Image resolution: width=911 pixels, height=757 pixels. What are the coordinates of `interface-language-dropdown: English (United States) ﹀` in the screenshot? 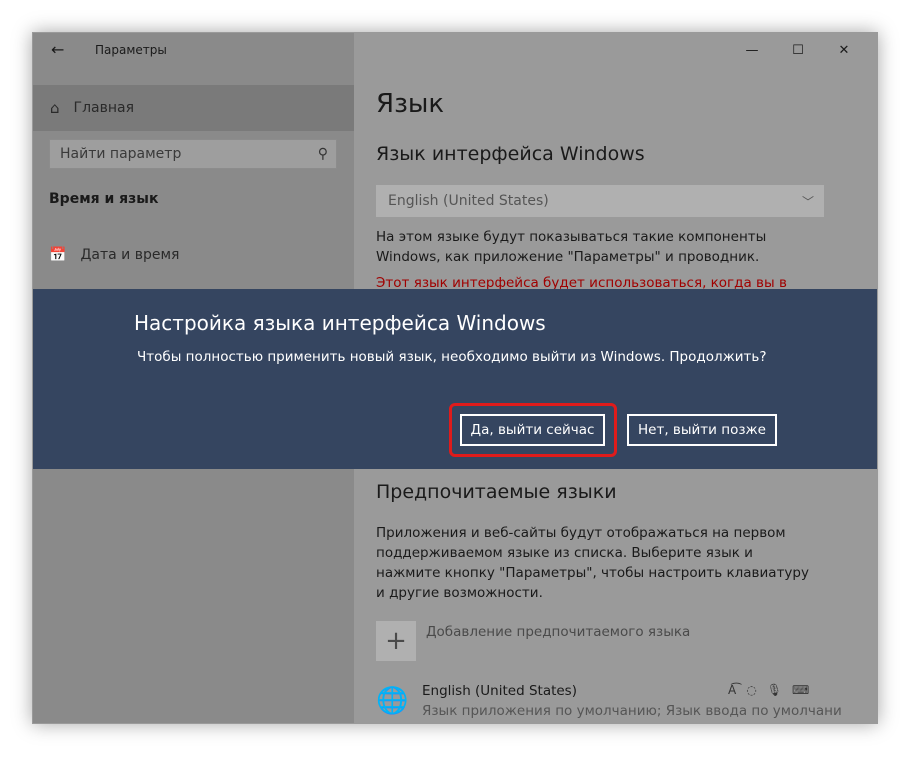 It's located at (600, 201).